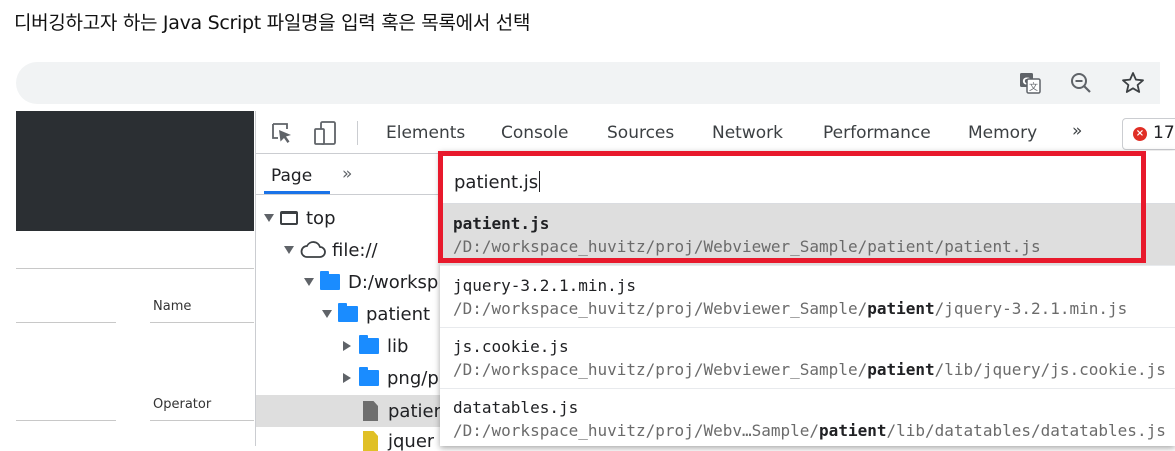  I want to click on active-tab-indicator, so click(297, 192).